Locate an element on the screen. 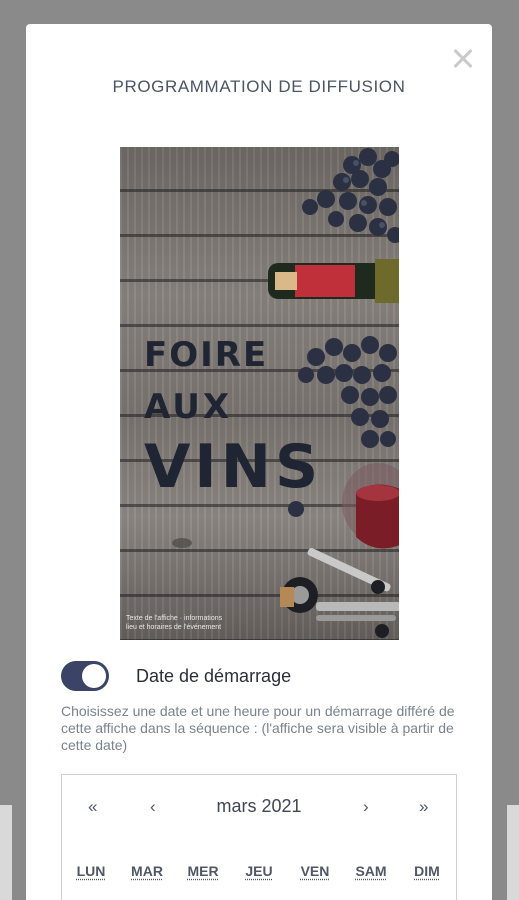 The image size is (519, 900). start-date-label: Date de démarrage is located at coordinates (213, 676).